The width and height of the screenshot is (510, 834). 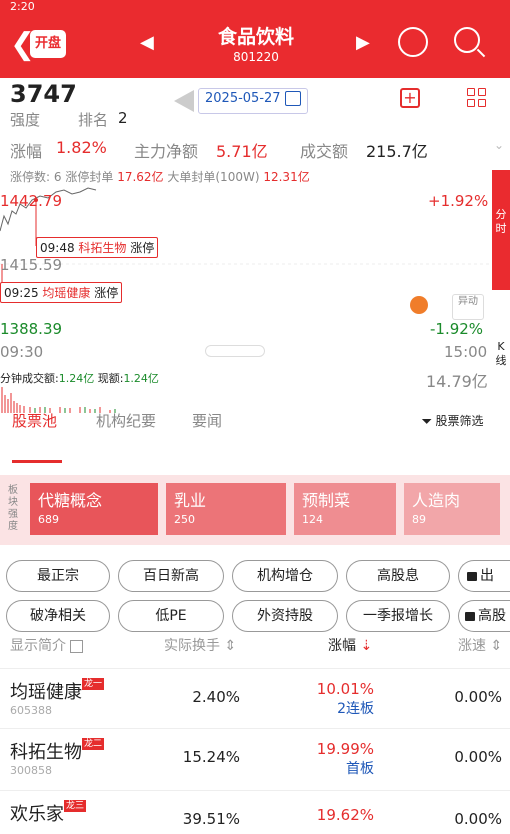 I want to click on sort-desc-icon: ⇣, so click(x=366, y=646).